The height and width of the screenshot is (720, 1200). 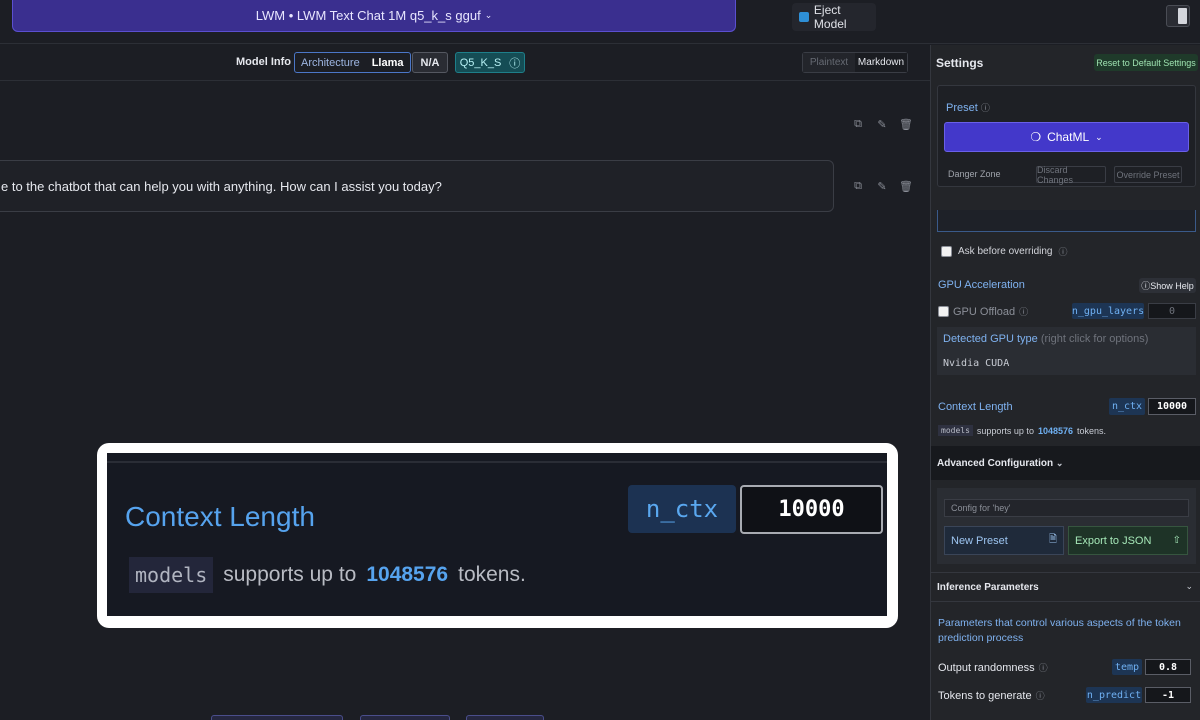 I want to click on gpu-offload-label: GPU Offload, so click(x=984, y=311).